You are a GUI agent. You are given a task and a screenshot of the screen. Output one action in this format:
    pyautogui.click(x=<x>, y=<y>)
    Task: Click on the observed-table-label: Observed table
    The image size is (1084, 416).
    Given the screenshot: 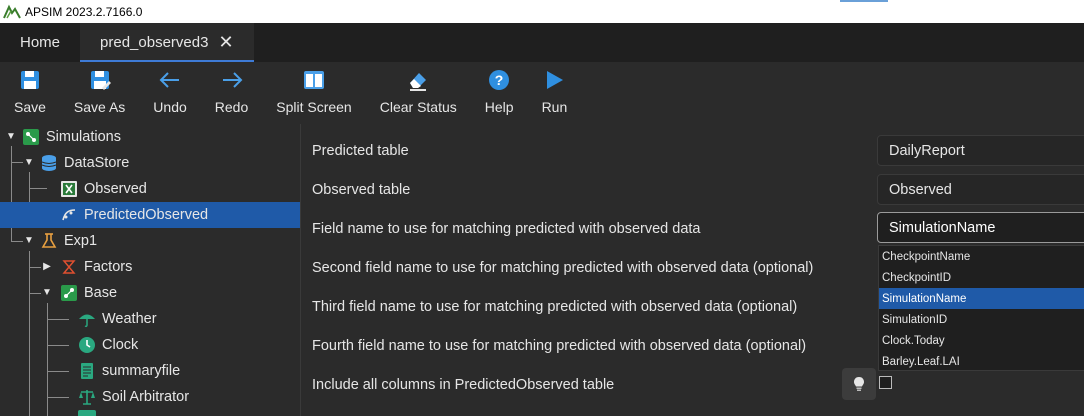 What is the action you would take?
    pyautogui.click(x=361, y=190)
    